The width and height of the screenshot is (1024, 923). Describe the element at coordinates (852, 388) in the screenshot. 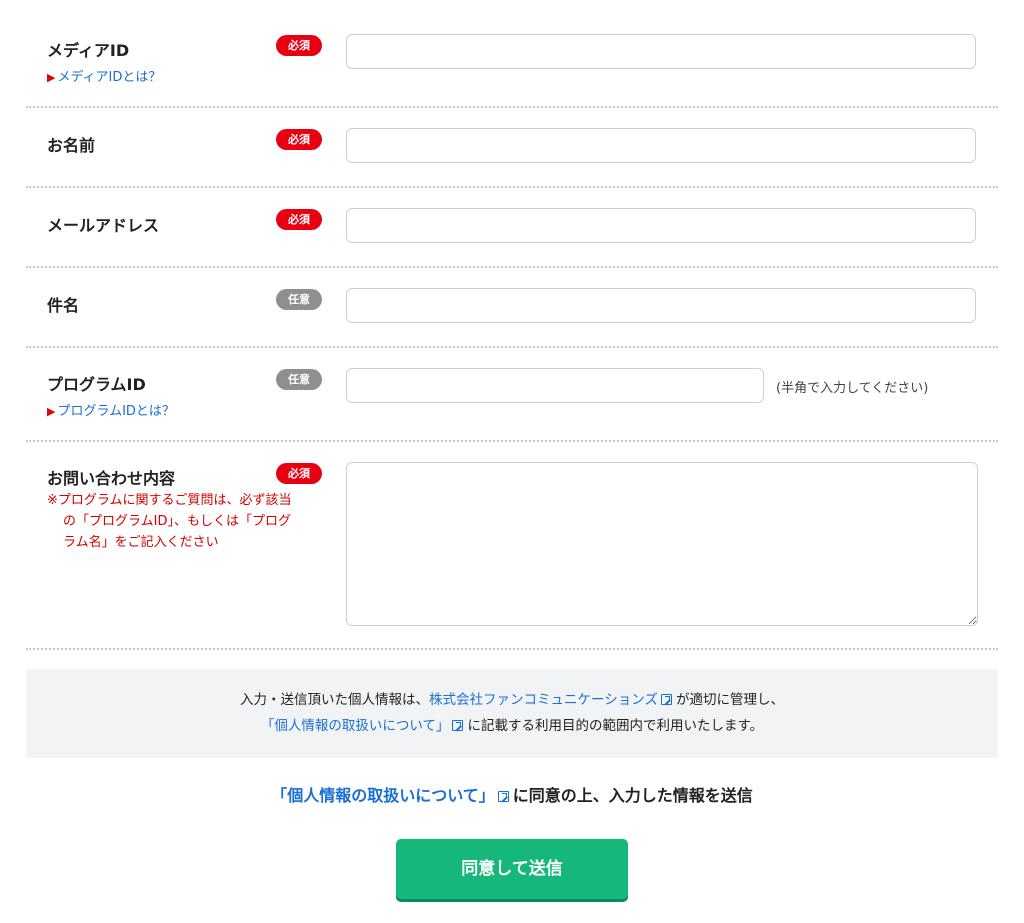

I see `program-id-hint: (半角で入力してください)` at that location.